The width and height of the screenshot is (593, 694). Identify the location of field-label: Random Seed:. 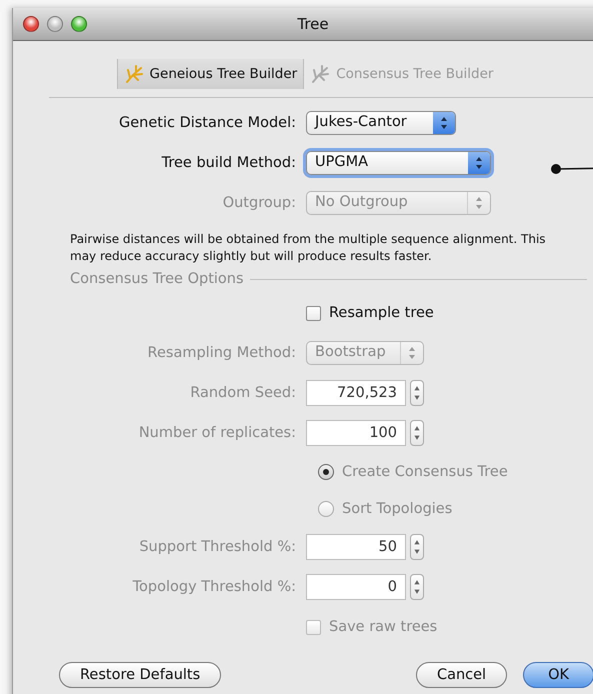
(242, 393).